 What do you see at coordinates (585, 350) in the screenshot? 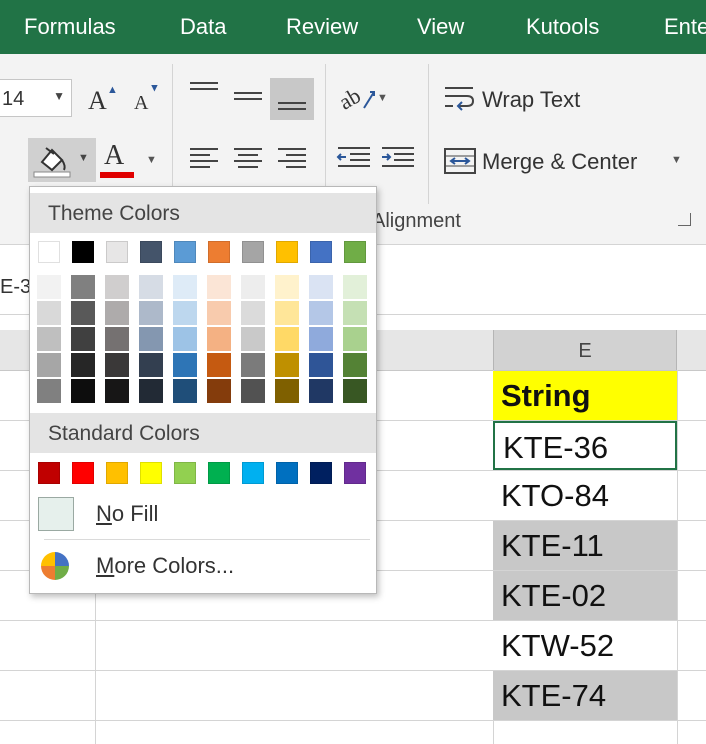
I see `column-header-e: E` at bounding box center [585, 350].